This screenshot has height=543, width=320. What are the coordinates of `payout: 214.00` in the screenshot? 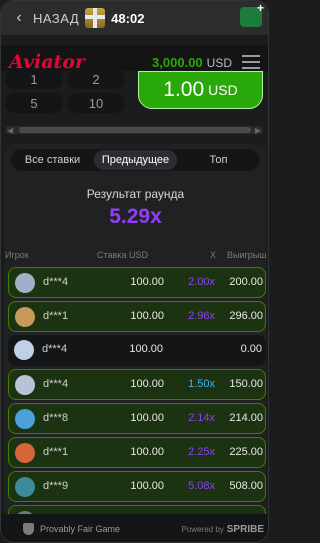 It's located at (246, 418).